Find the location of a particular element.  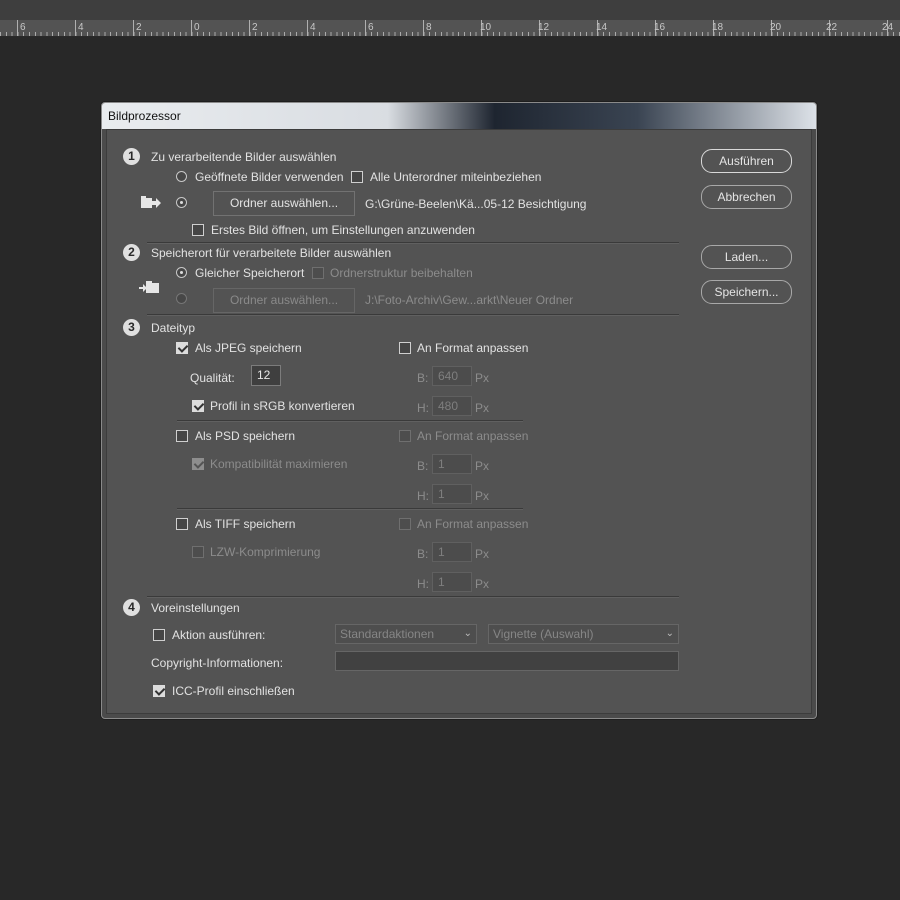

action-select: Vignette (Auswahl) ⌄ is located at coordinates (583, 634).